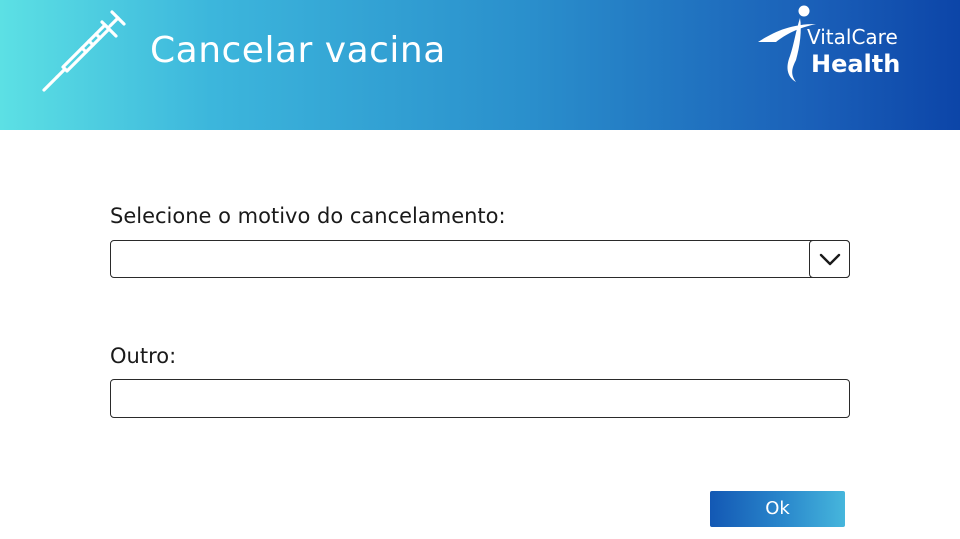 This screenshot has height=539, width=960. What do you see at coordinates (84, 51) in the screenshot?
I see `syringe-icon` at bounding box center [84, 51].